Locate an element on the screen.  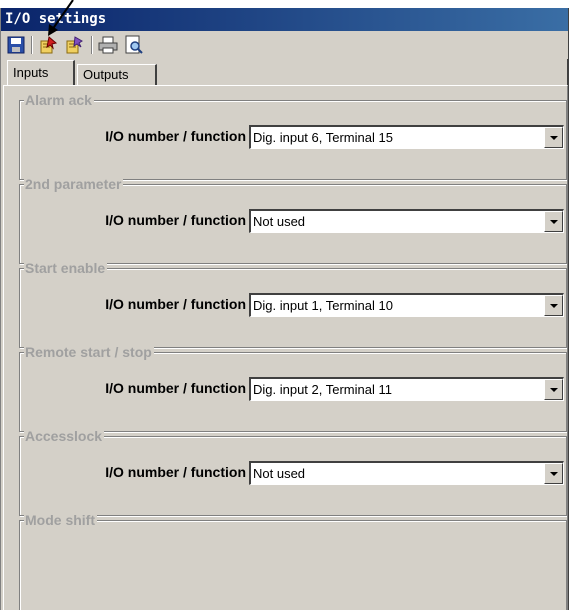
print-button is located at coordinates (108, 45).